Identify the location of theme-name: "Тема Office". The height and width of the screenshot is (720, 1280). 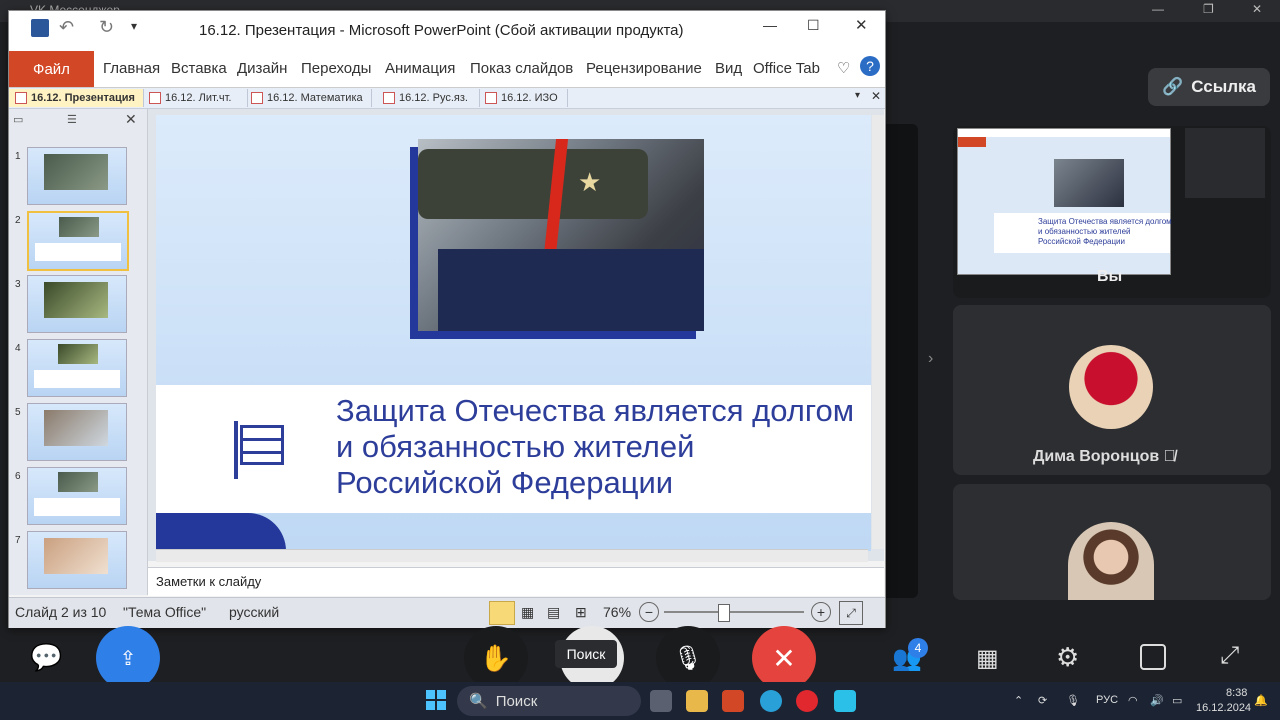
(164, 612).